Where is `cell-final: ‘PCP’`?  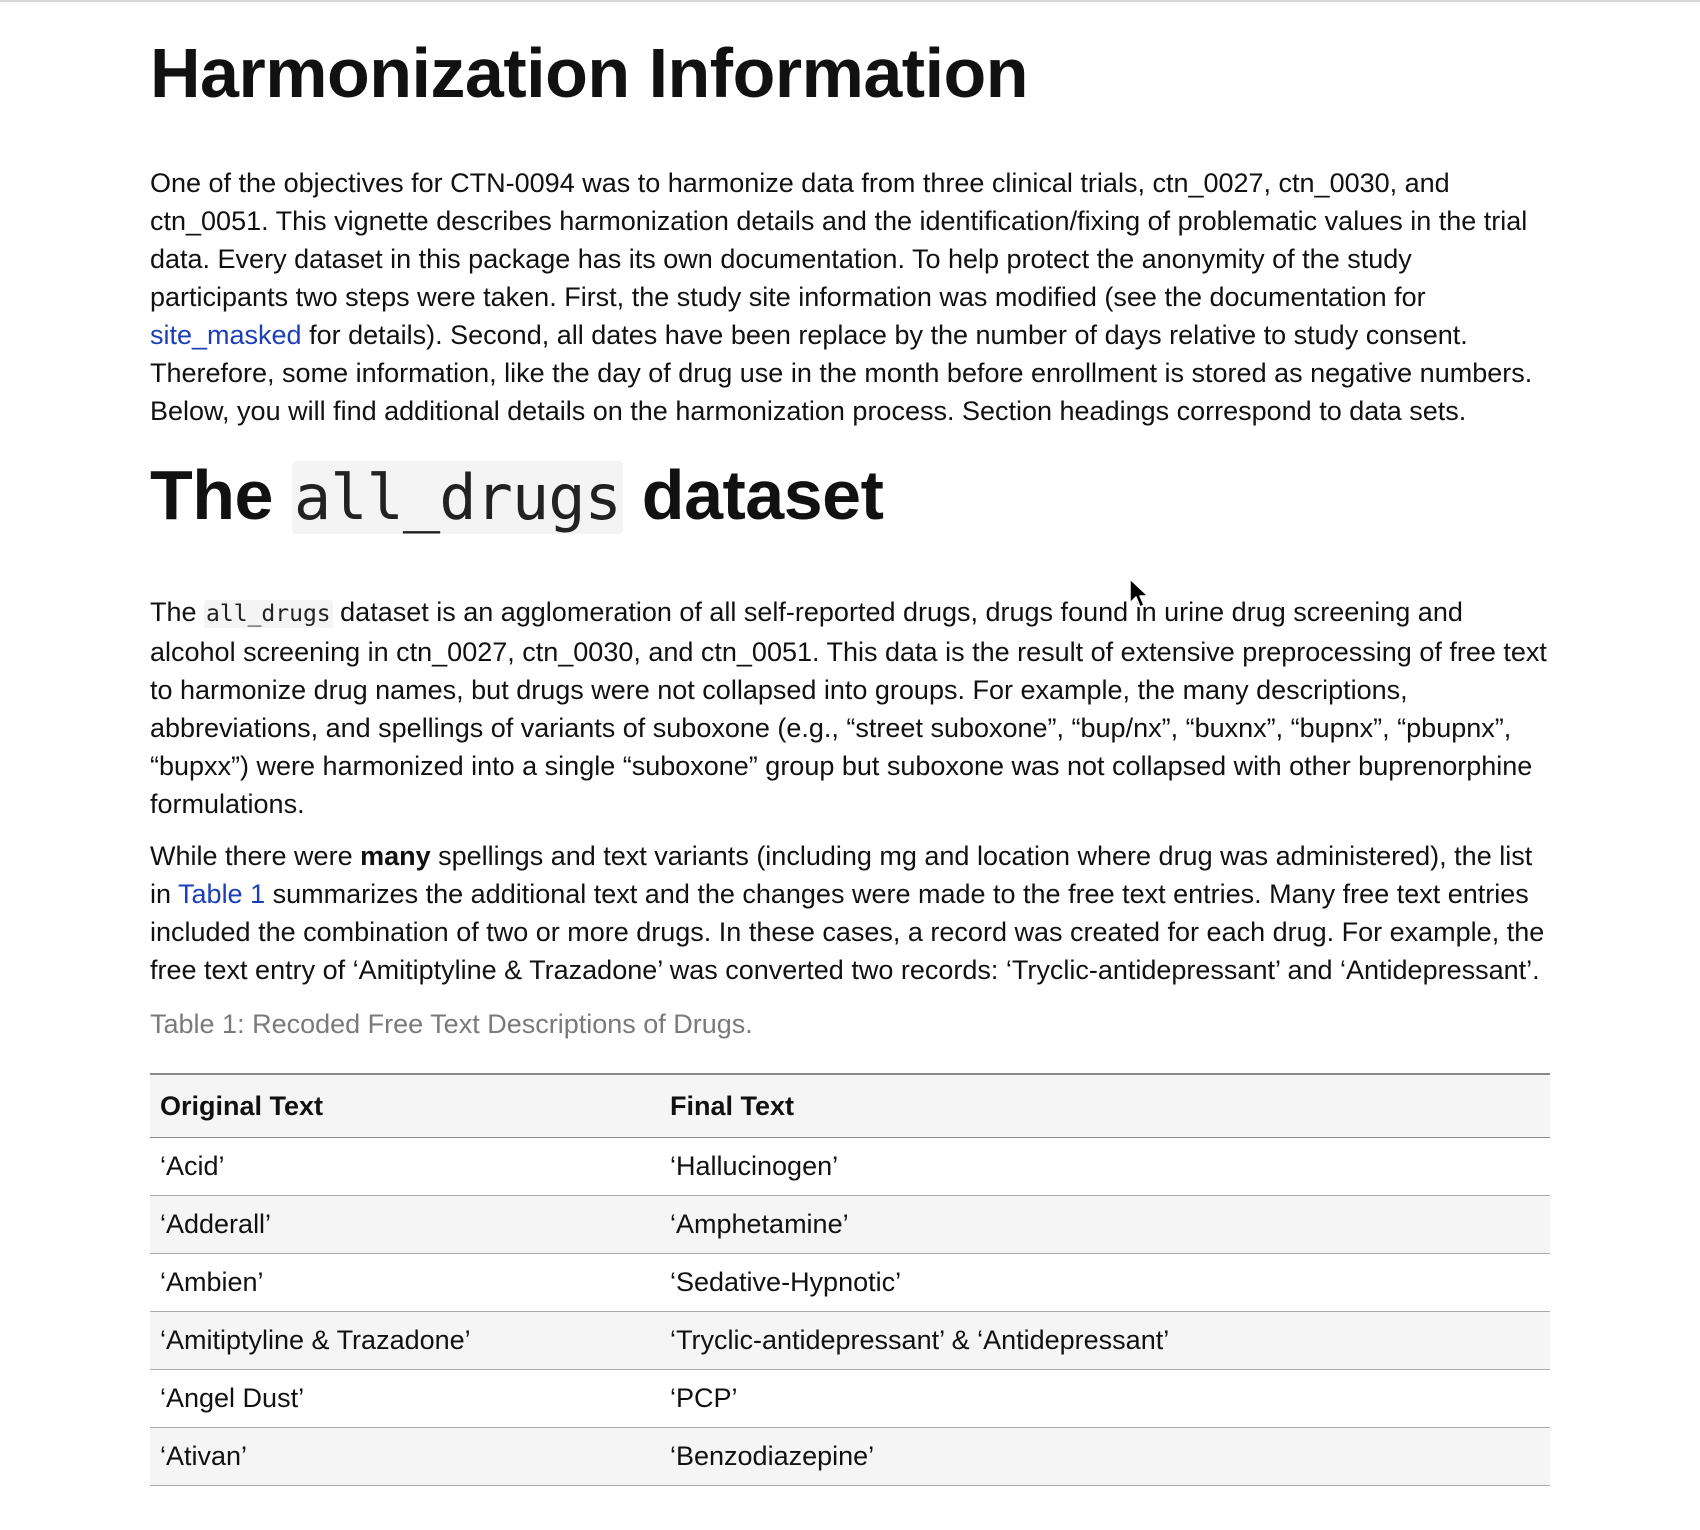
cell-final: ‘PCP’ is located at coordinates (1105, 1398).